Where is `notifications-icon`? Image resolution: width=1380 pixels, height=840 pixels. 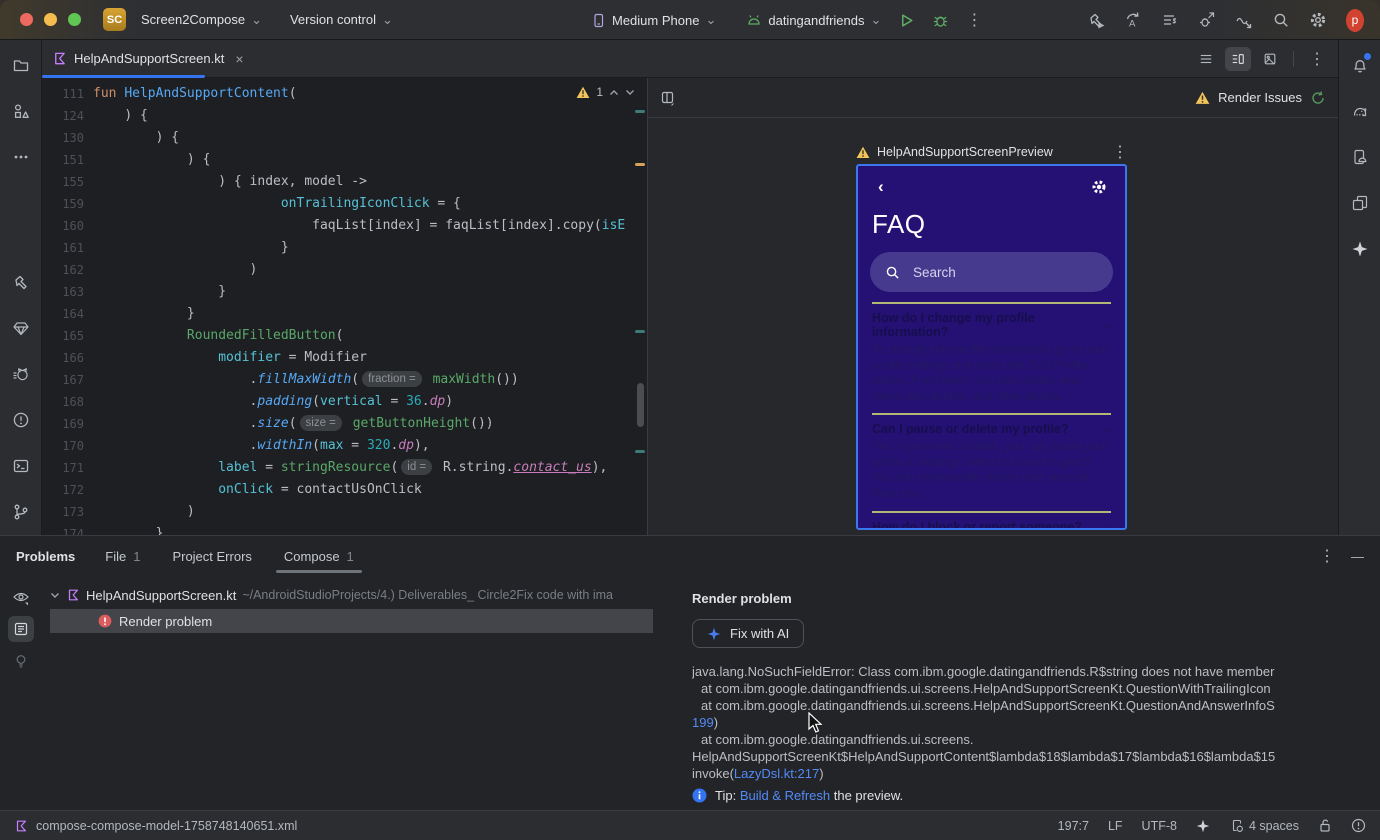
notifications-icon is located at coordinates (1360, 65).